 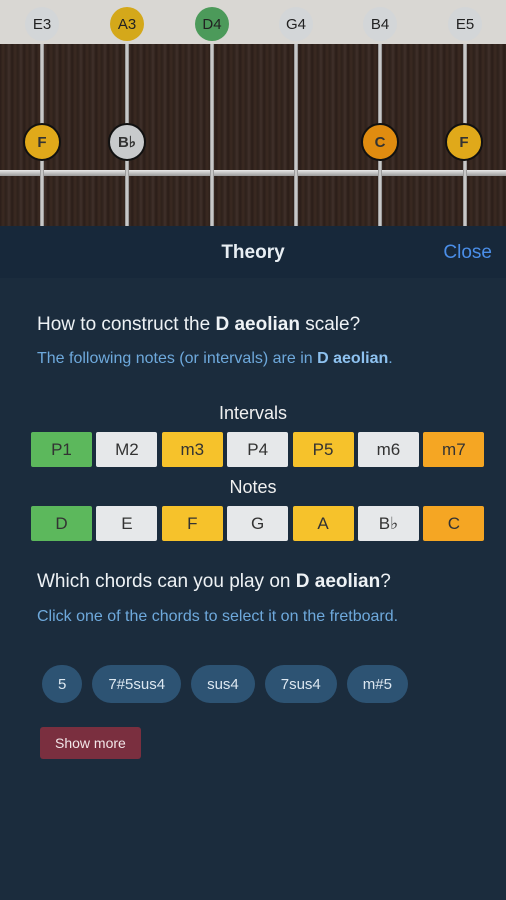 I want to click on intervals-label: Intervals, so click(x=253, y=413).